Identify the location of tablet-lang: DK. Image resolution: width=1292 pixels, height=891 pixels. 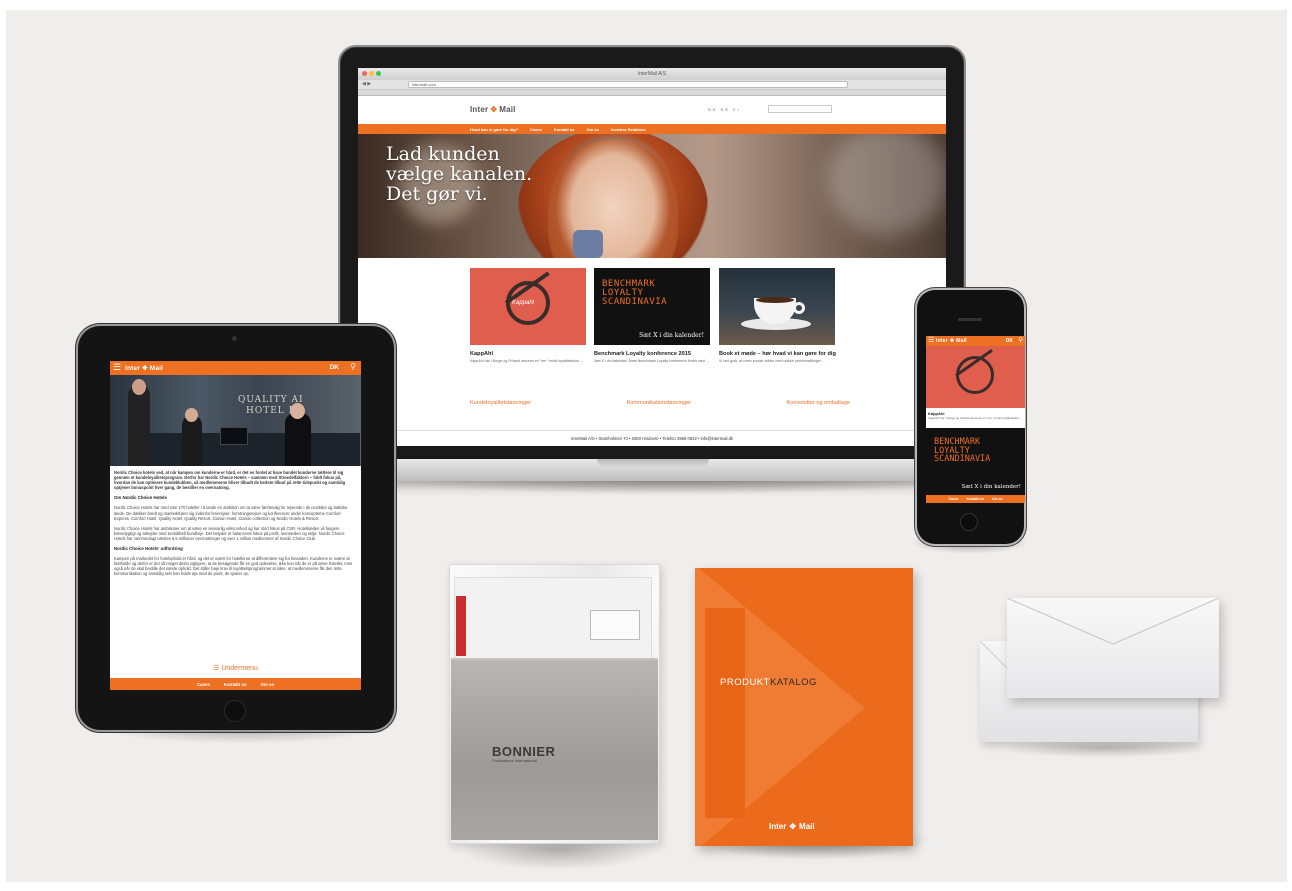
(334, 367).